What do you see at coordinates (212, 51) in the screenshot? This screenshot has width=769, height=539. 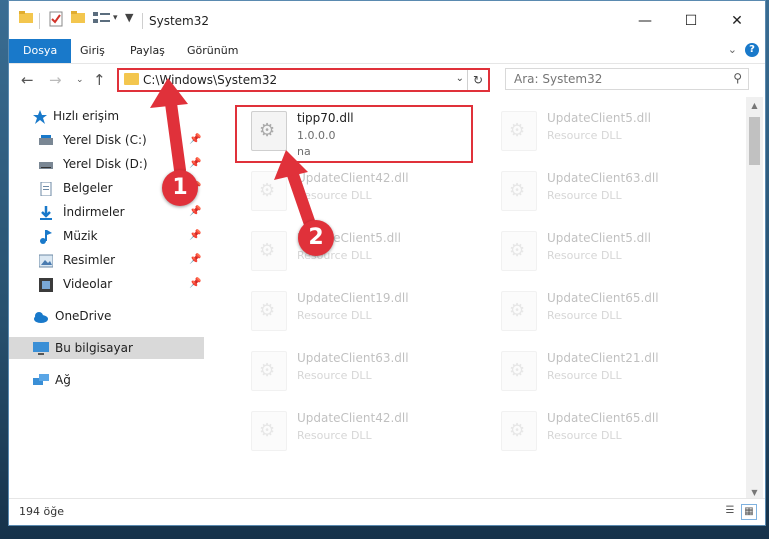 I see `tab-gorunum: Görünüm` at bounding box center [212, 51].